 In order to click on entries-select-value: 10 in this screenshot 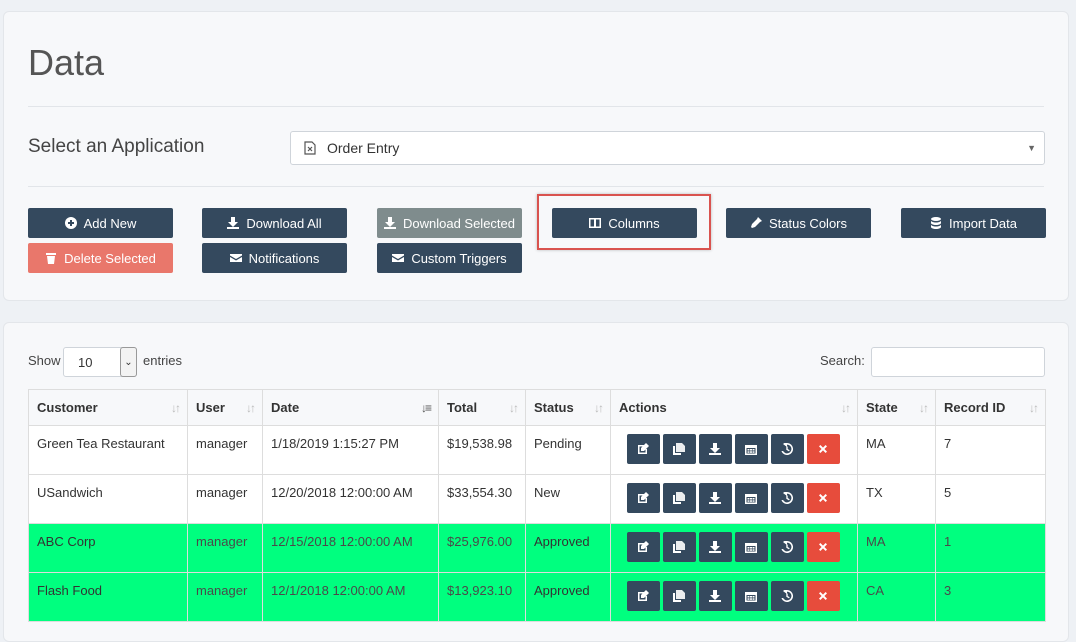, I will do `click(85, 362)`.